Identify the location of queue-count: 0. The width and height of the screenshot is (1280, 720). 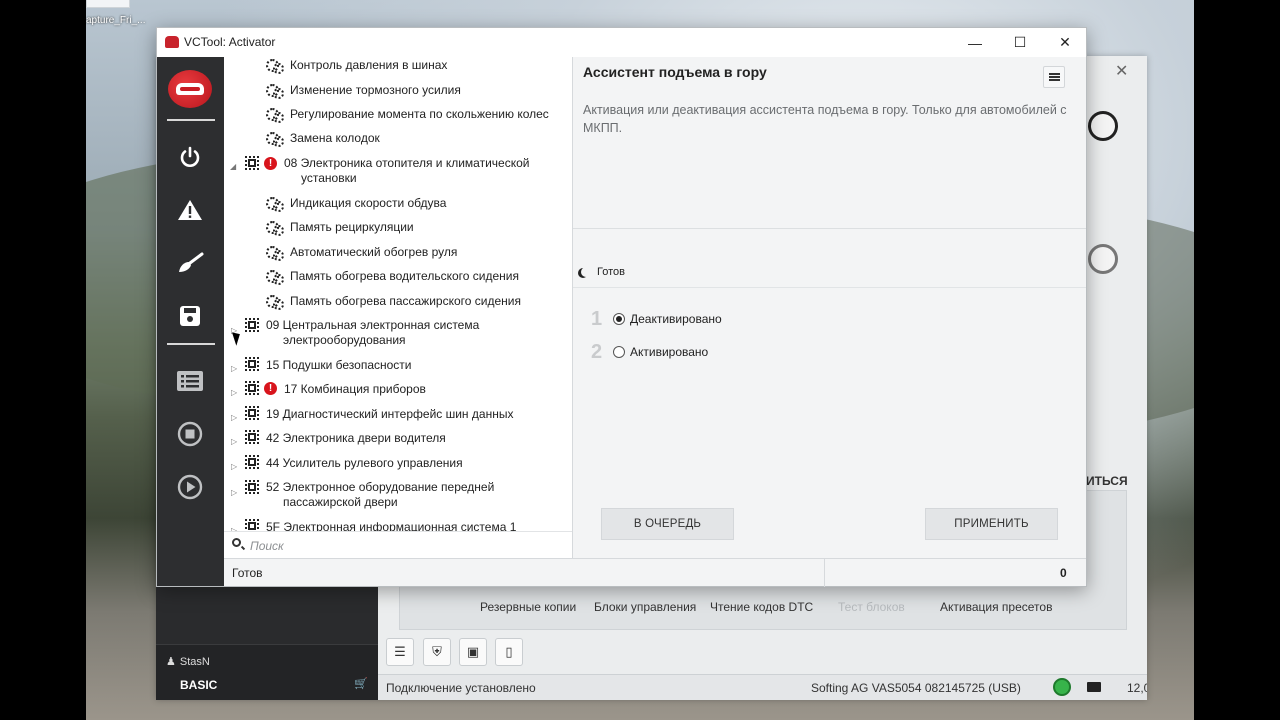
(1063, 573).